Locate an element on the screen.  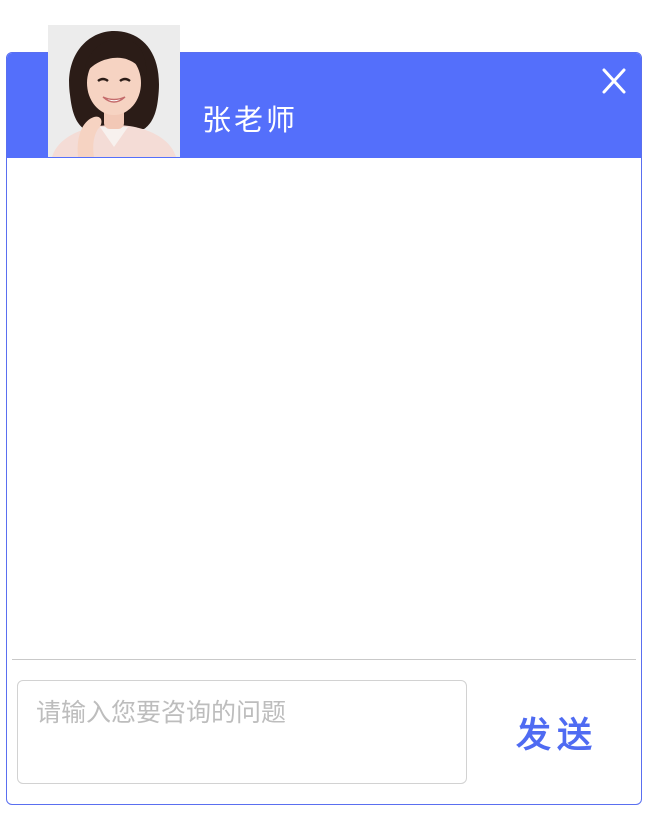
question-input is located at coordinates (242, 732).